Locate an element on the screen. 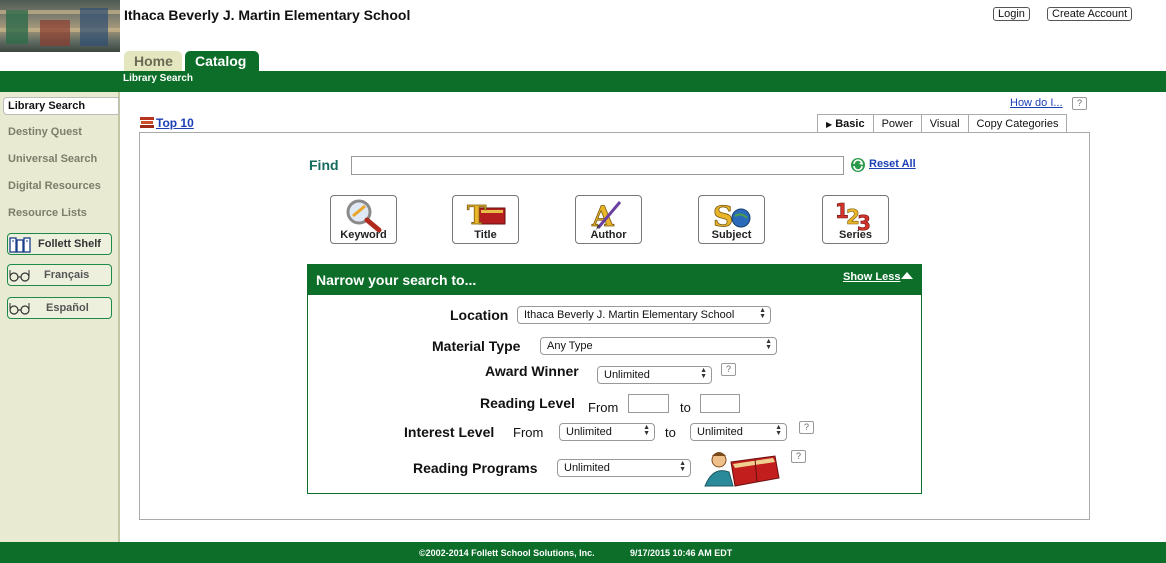  find-label: Find is located at coordinates (324, 165).